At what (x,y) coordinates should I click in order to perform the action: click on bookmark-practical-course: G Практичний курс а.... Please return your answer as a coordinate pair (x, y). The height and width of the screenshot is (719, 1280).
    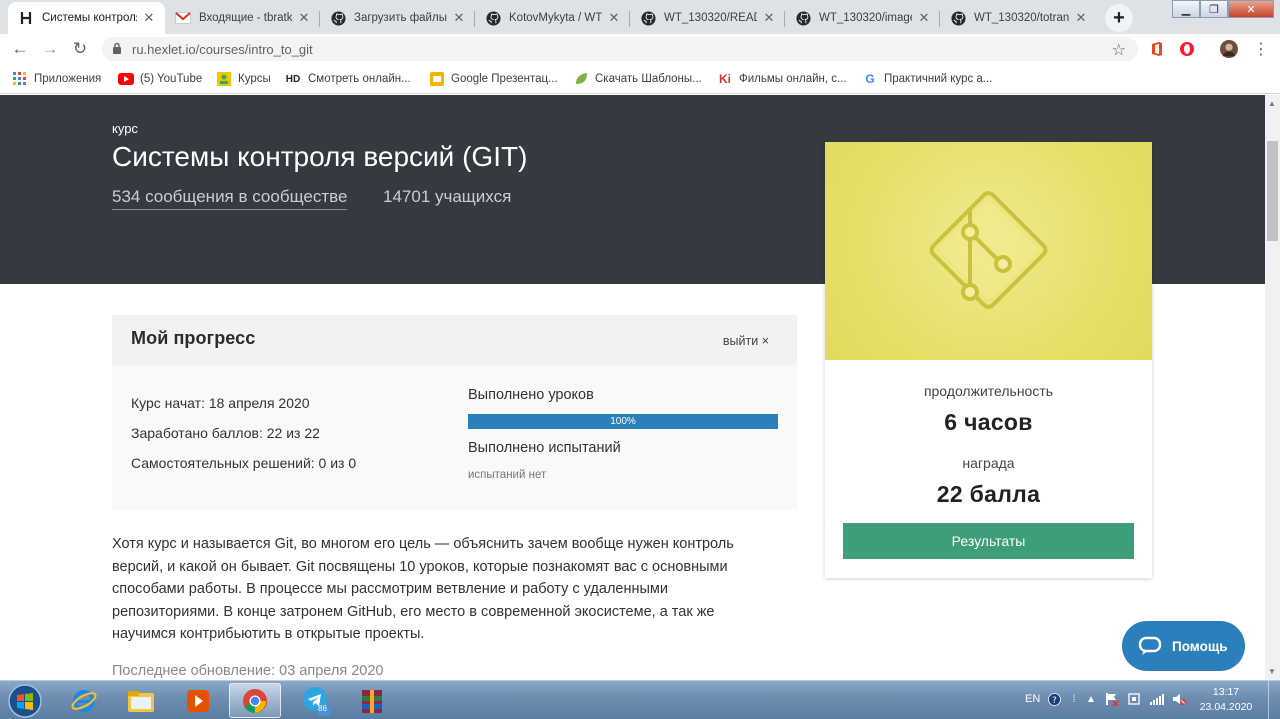
    Looking at the image, I should click on (927, 79).